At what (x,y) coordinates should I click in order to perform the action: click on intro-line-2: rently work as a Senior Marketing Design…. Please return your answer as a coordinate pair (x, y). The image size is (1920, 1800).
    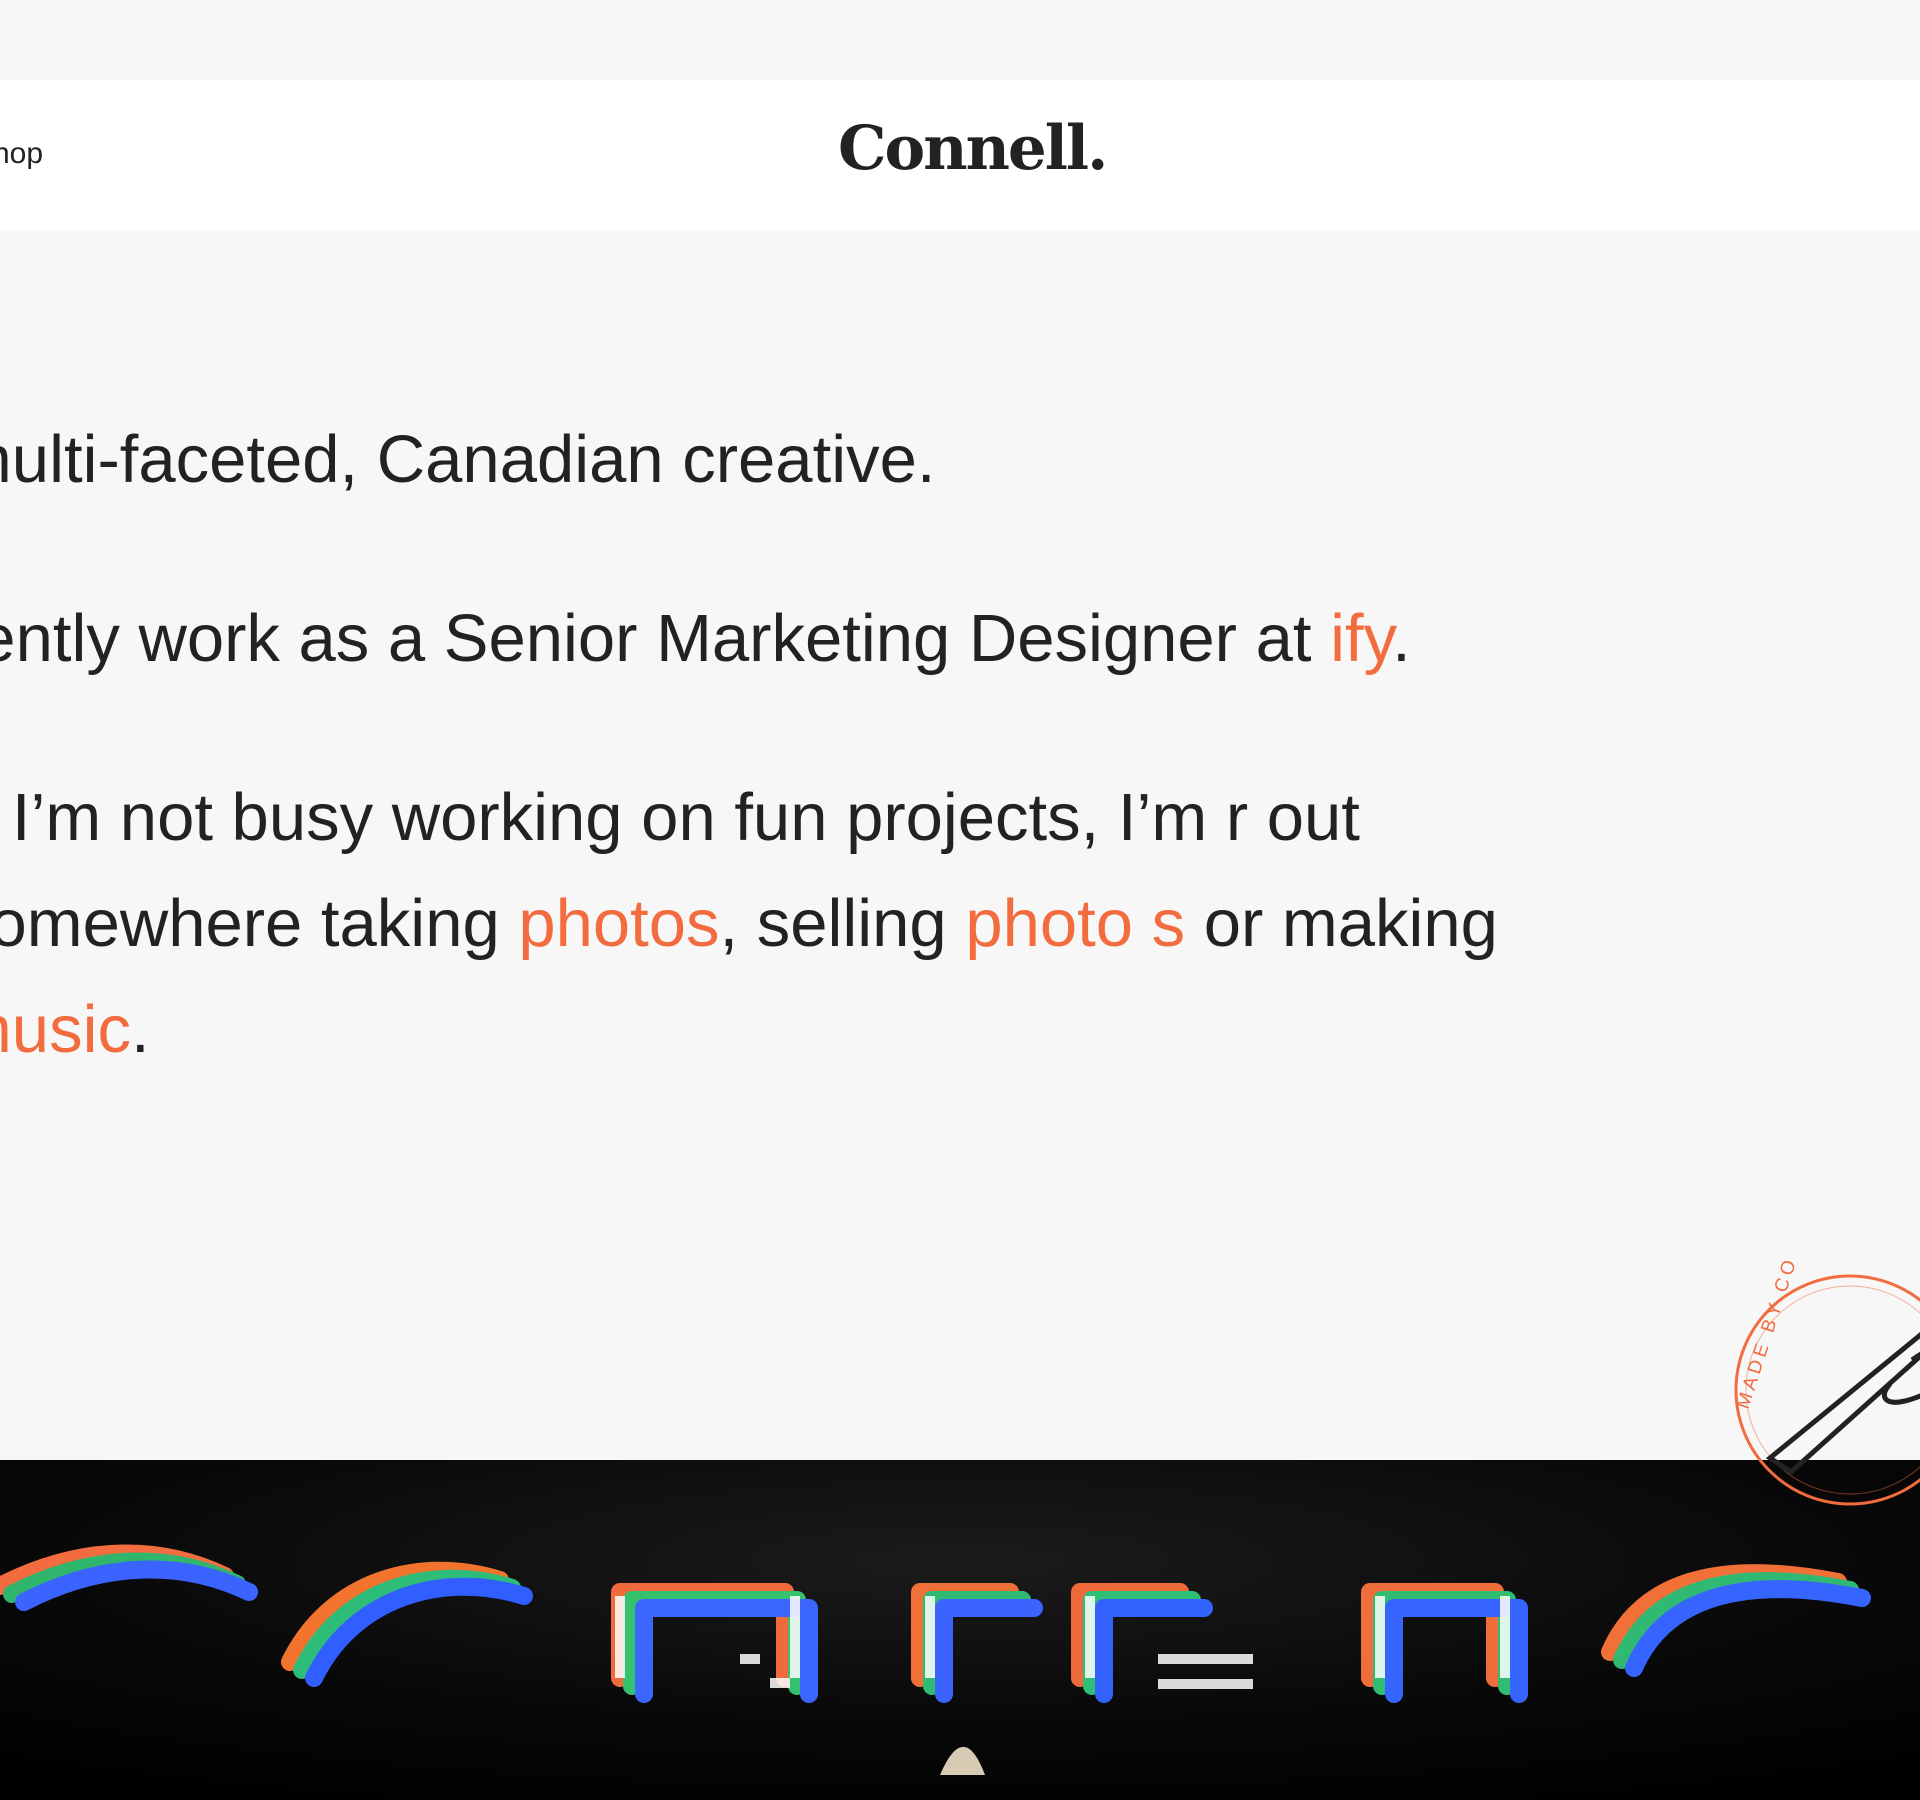
    Looking at the image, I should click on (768, 639).